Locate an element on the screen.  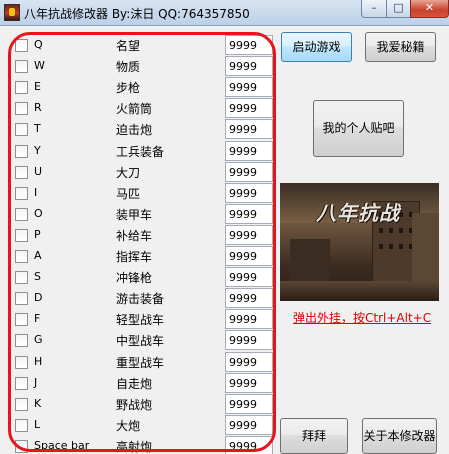
cheat-row: F 轻型战车 9999 is located at coordinates (139, 319).